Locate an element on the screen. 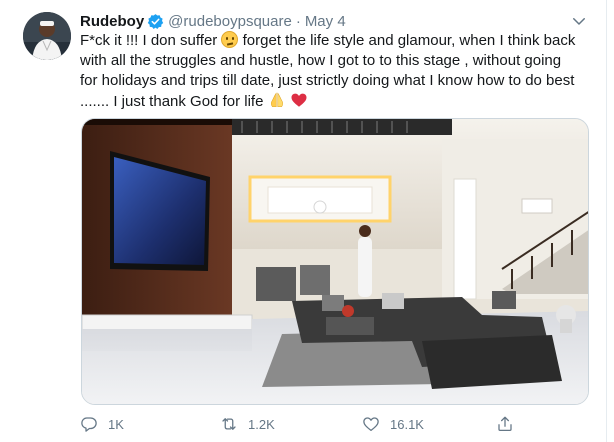 This screenshot has width=614, height=442. tweet-header: Rudeboy @rudeboypsquare · May 4 is located at coordinates (213, 21).